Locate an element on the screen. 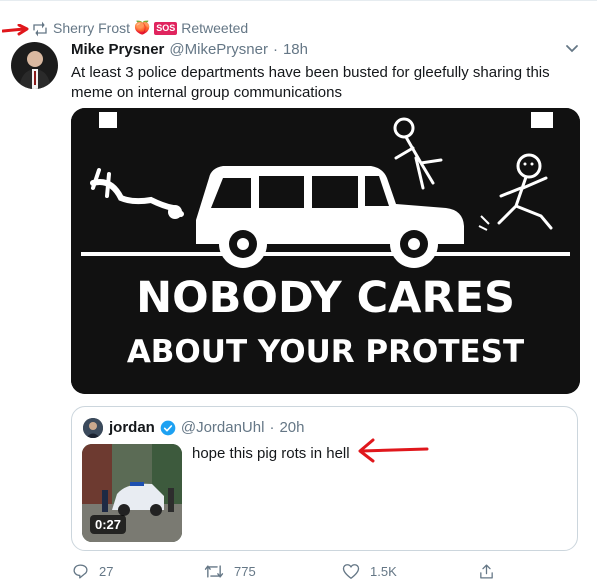 The image size is (597, 586). retweet-count: 775 is located at coordinates (245, 571).